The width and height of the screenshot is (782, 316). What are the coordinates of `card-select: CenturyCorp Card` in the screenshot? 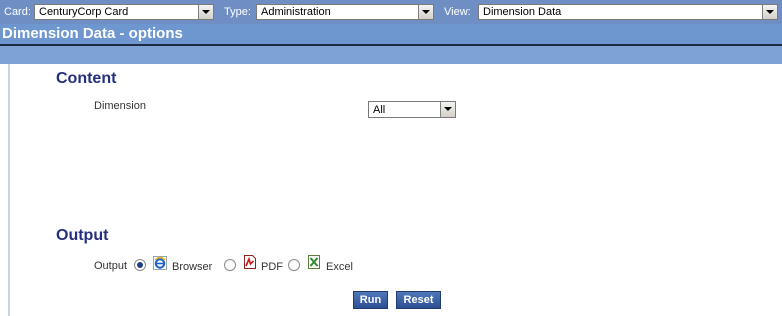 It's located at (124, 12).